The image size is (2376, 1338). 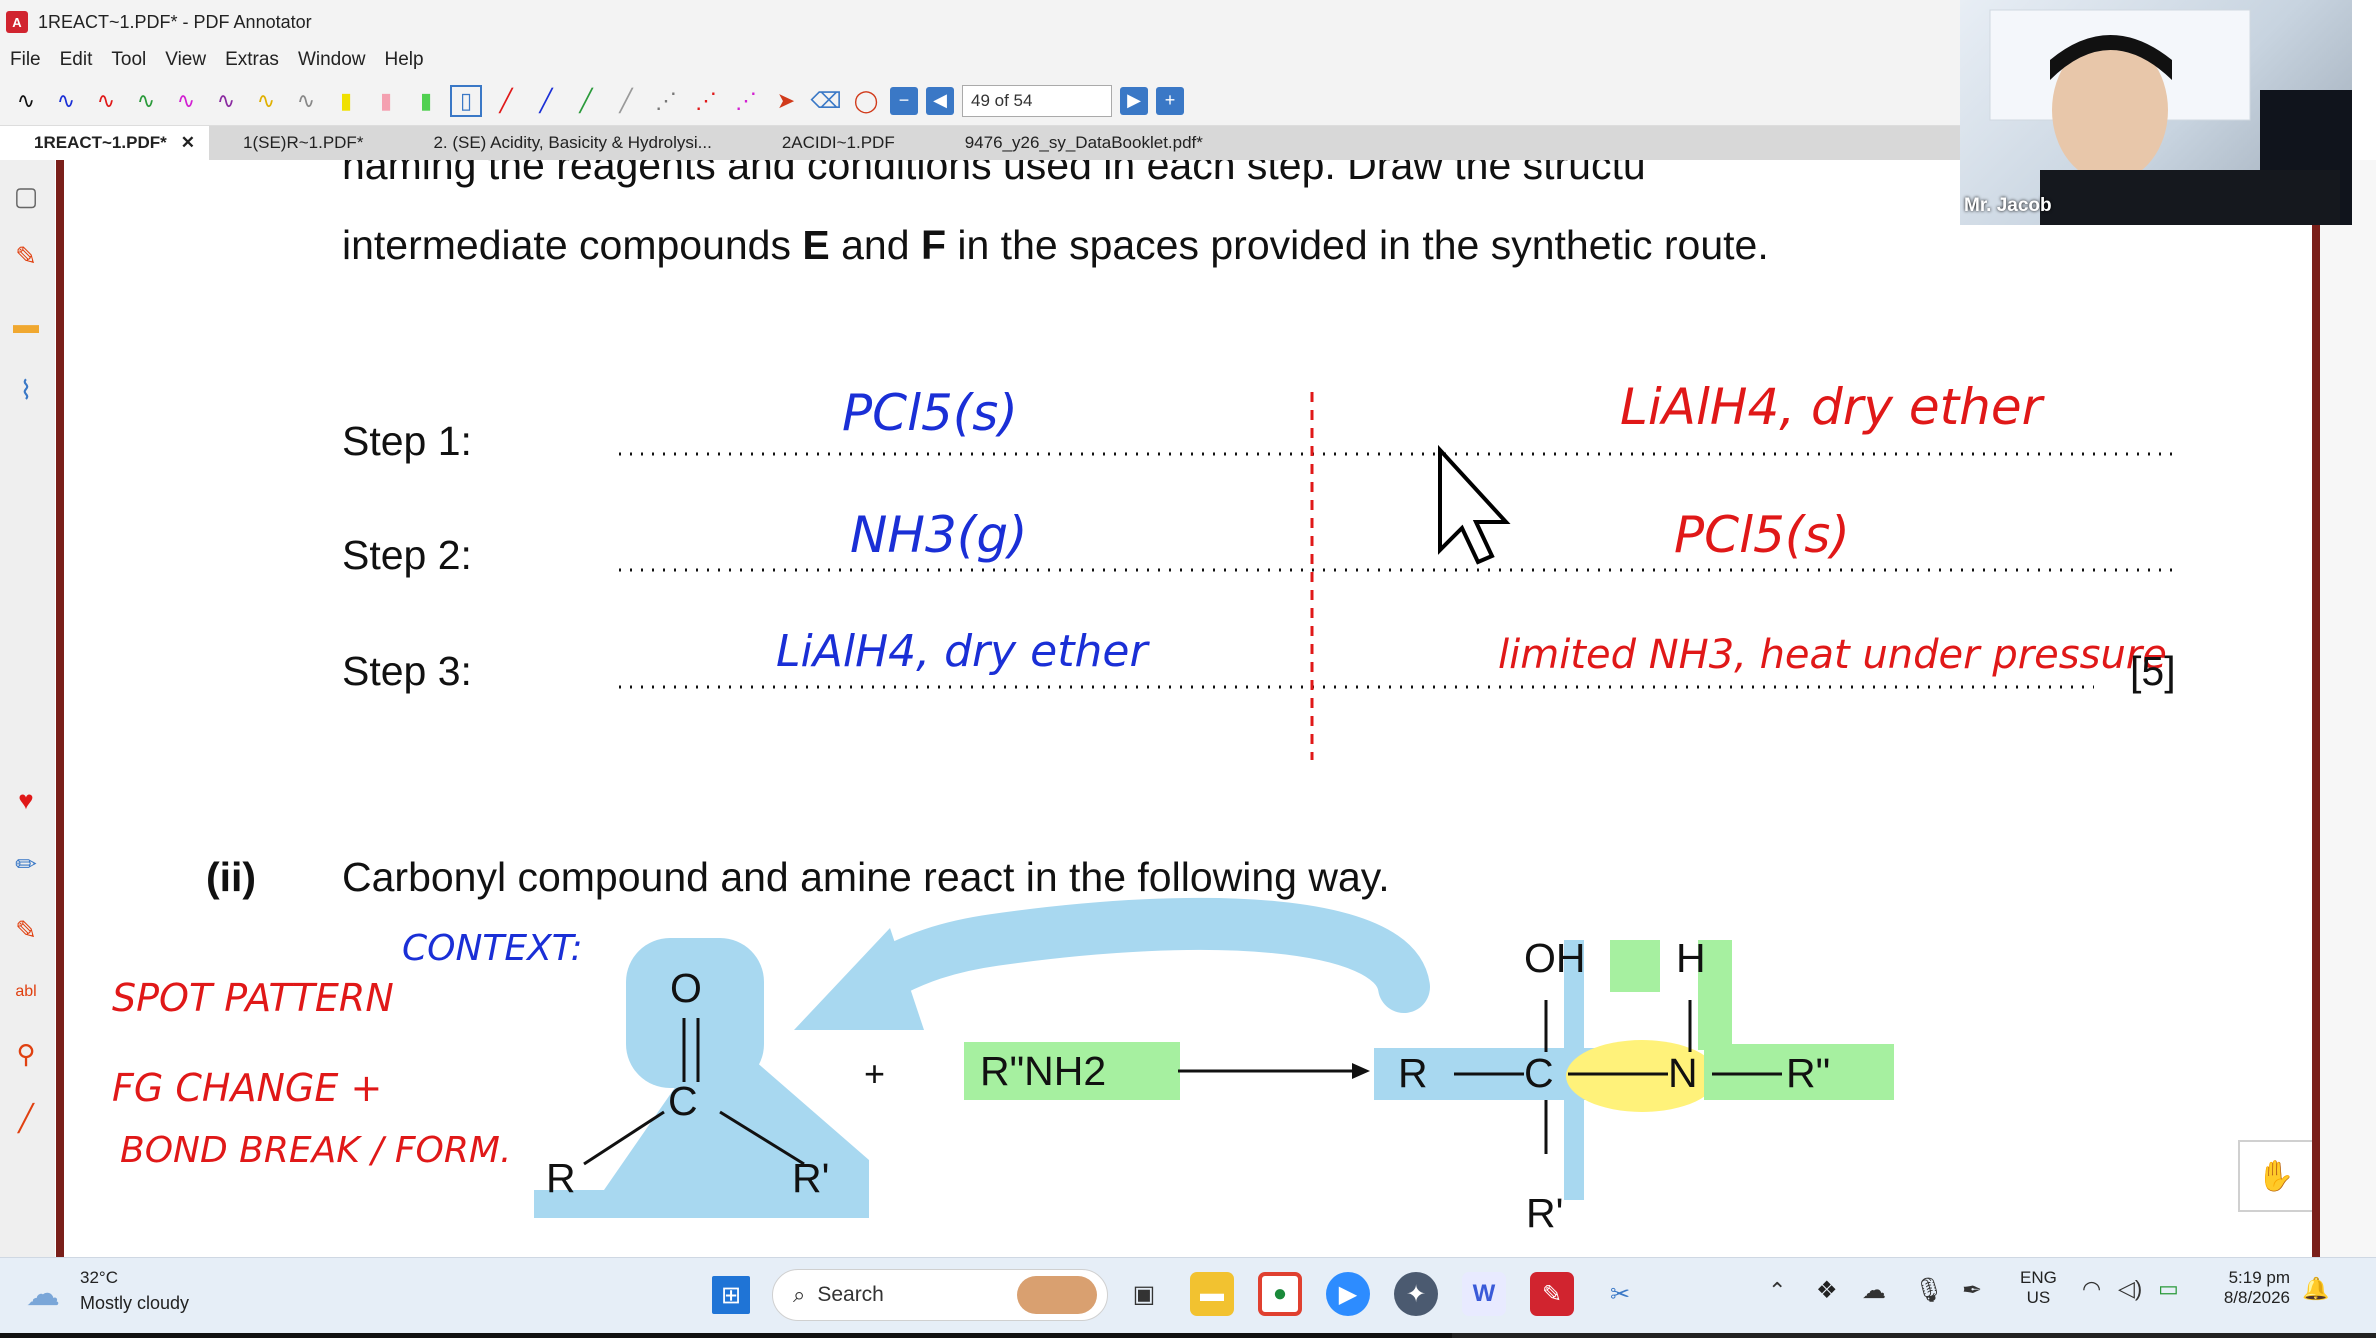 I want to click on attachment-icon: ⌇, so click(x=26, y=390).